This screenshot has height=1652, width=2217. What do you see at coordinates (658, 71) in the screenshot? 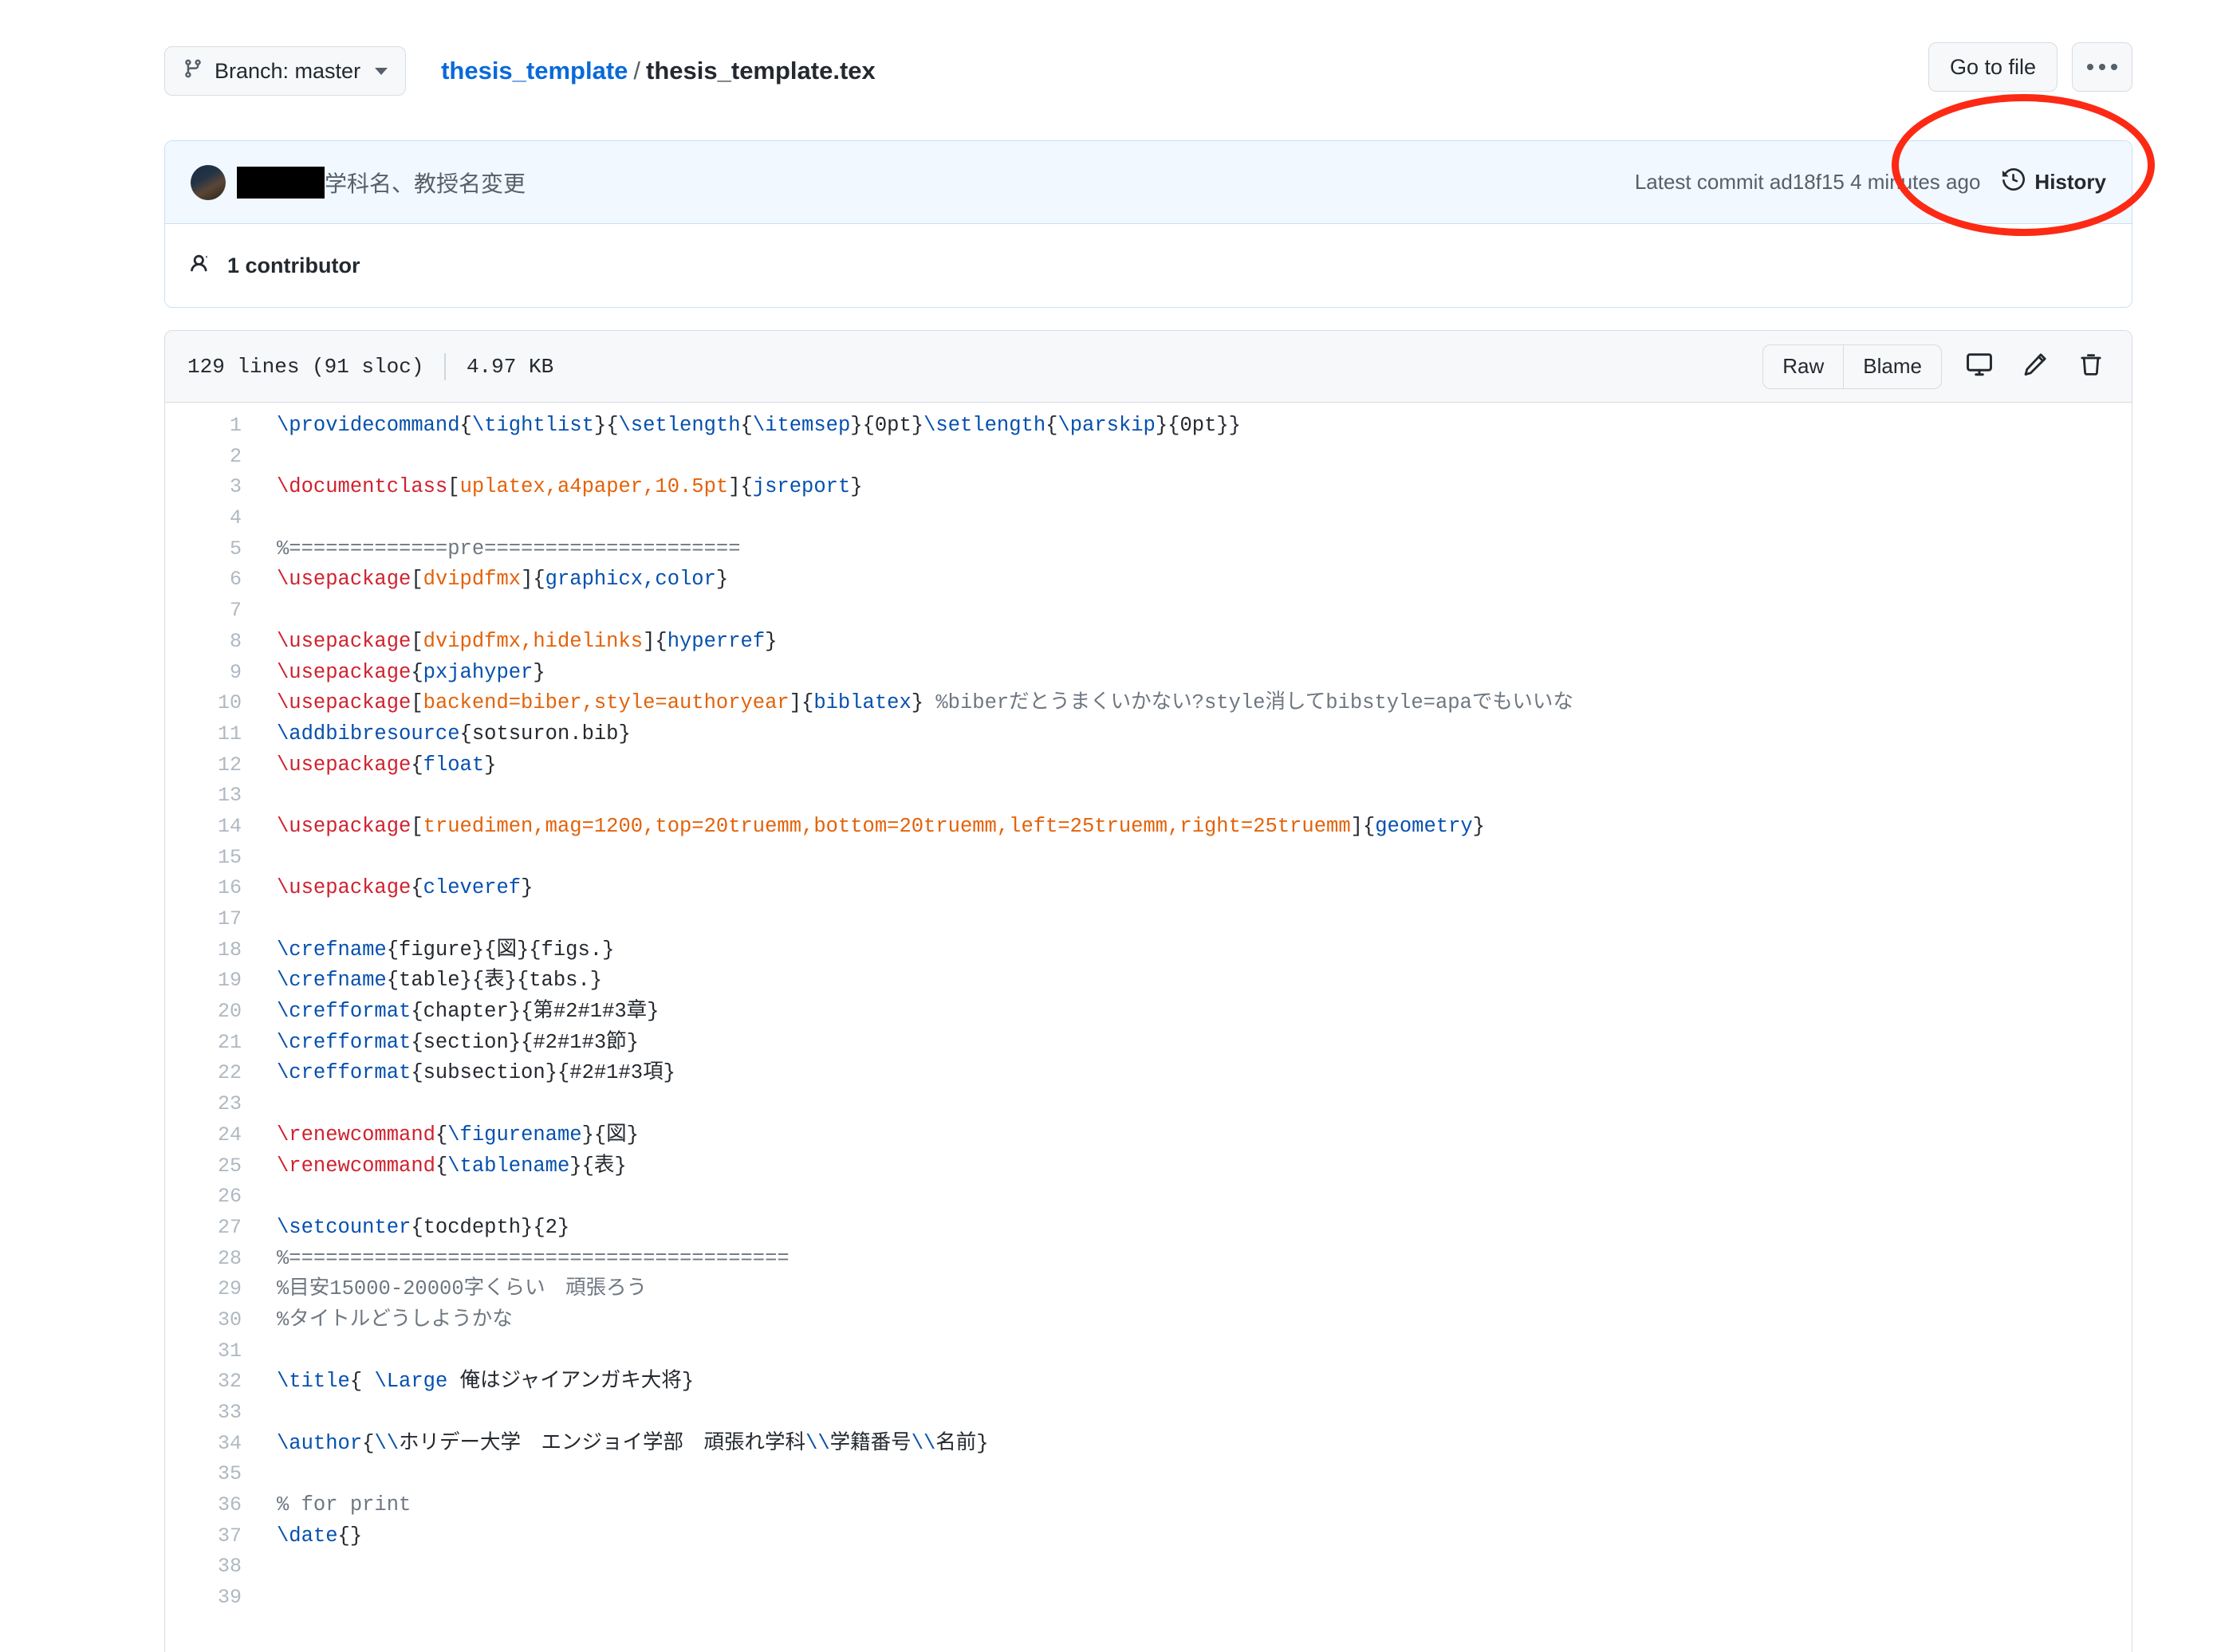
I see `breadcrumb: thesis_template / thesis_template.tex` at bounding box center [658, 71].